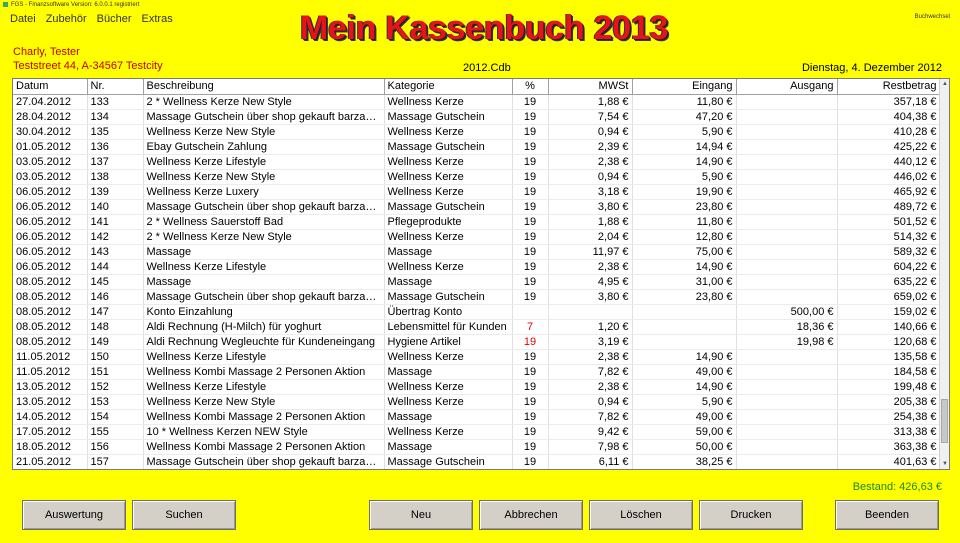 The image size is (960, 543). I want to click on scroll-up-icon: ▲, so click(944, 84).